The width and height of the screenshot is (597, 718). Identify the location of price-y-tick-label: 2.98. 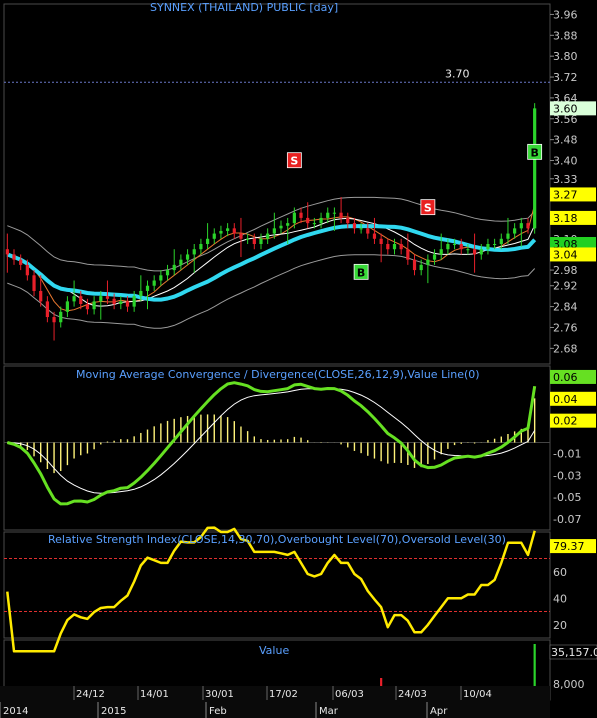
(565, 270).